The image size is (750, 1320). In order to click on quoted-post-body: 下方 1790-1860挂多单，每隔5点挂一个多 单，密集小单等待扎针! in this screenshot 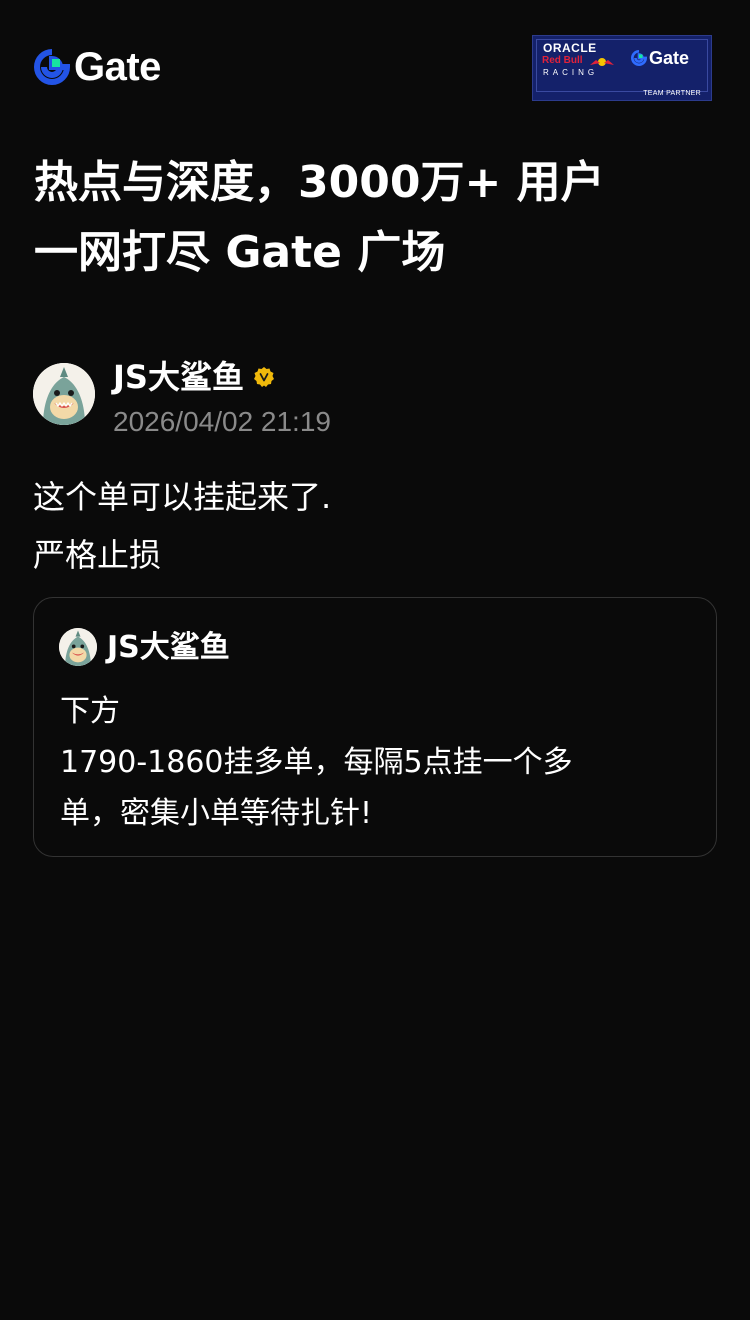, I will do `click(375, 762)`.